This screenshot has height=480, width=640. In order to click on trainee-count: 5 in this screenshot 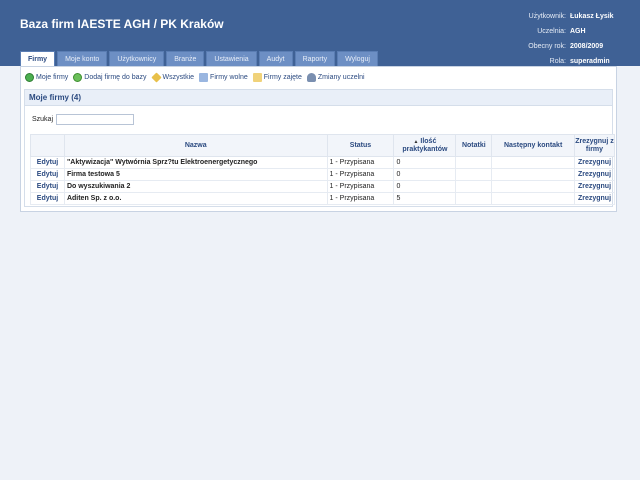, I will do `click(425, 198)`.